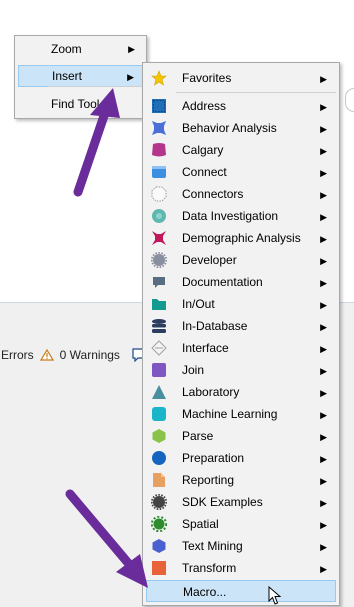 The width and height of the screenshot is (354, 607). What do you see at coordinates (241, 106) in the screenshot?
I see `menu-item-address: Address ▶` at bounding box center [241, 106].